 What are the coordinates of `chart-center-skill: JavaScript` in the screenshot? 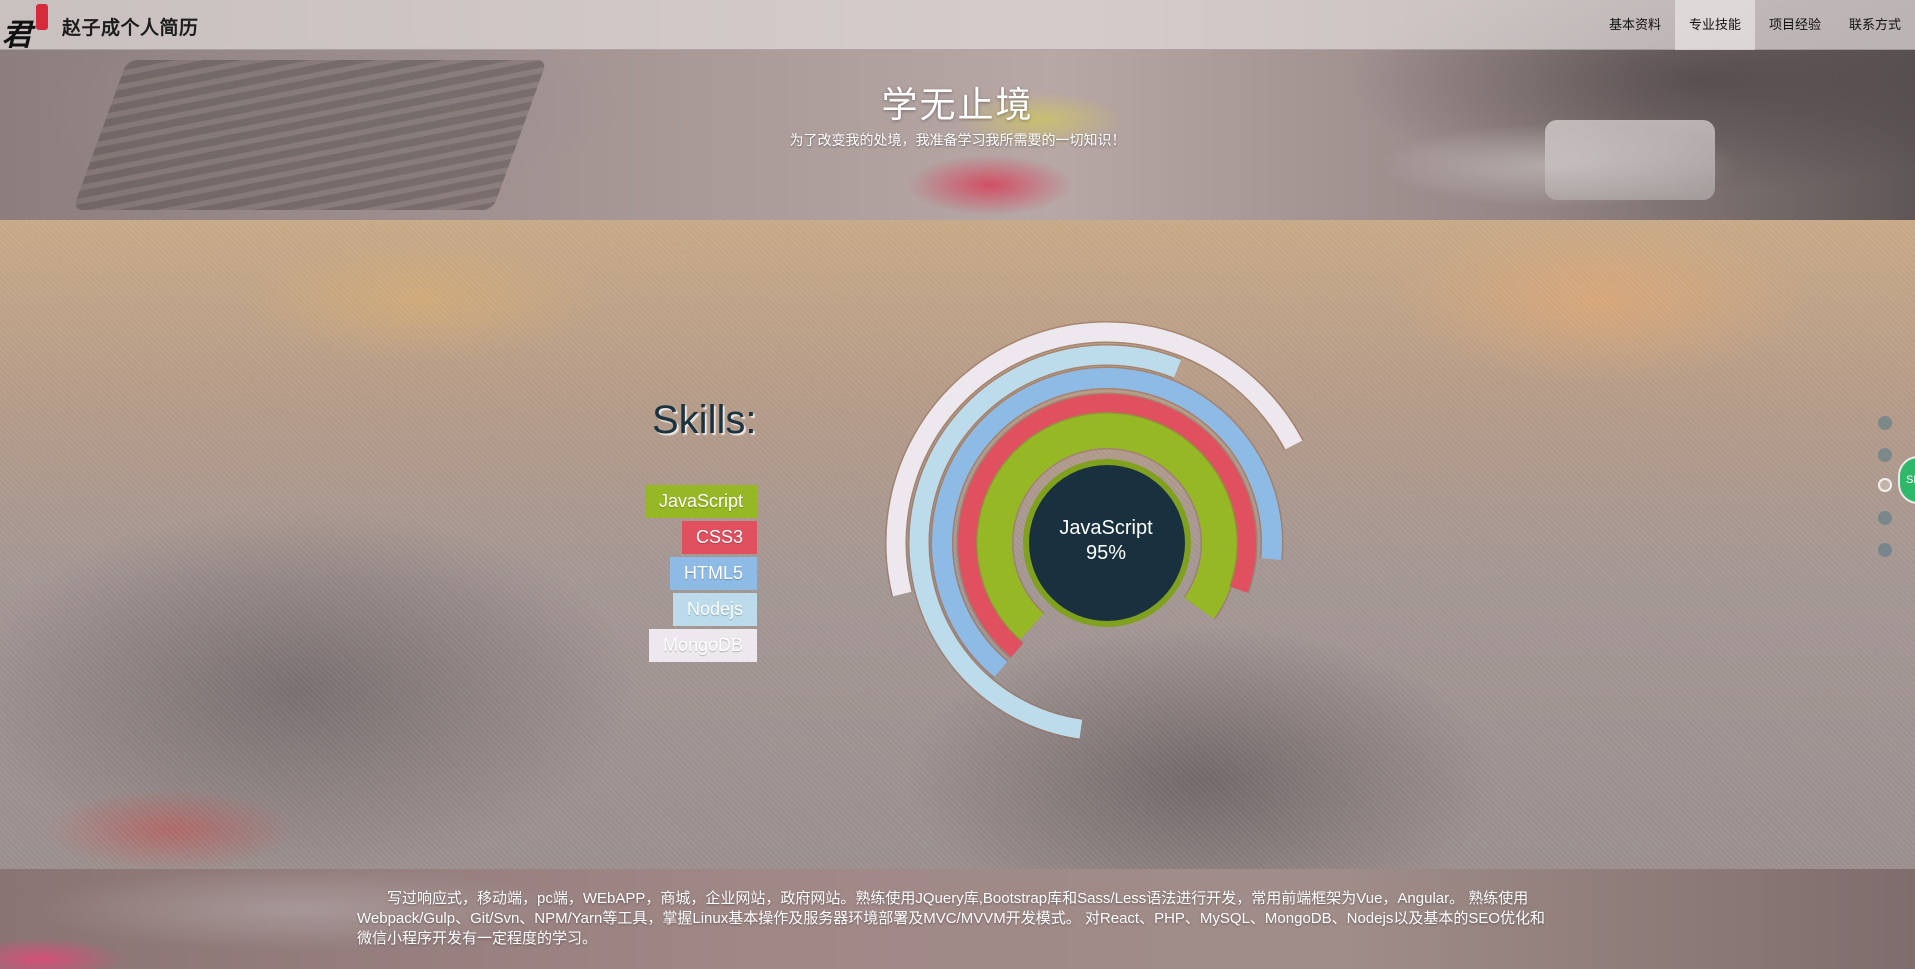 It's located at (1106, 528).